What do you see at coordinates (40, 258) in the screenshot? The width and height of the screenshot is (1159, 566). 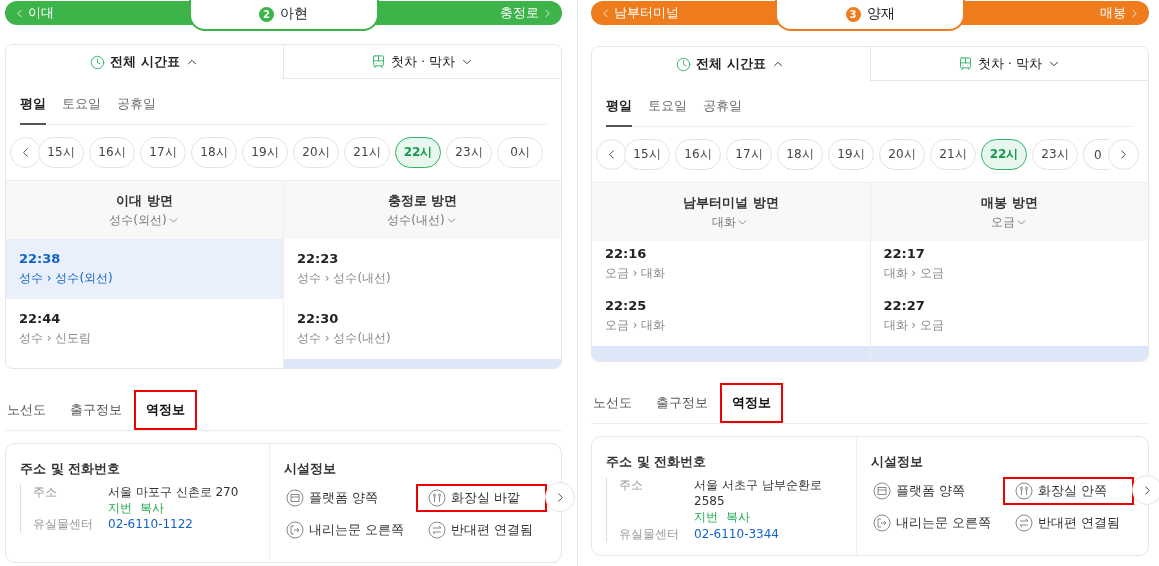 I see `departure-time: 22:38` at bounding box center [40, 258].